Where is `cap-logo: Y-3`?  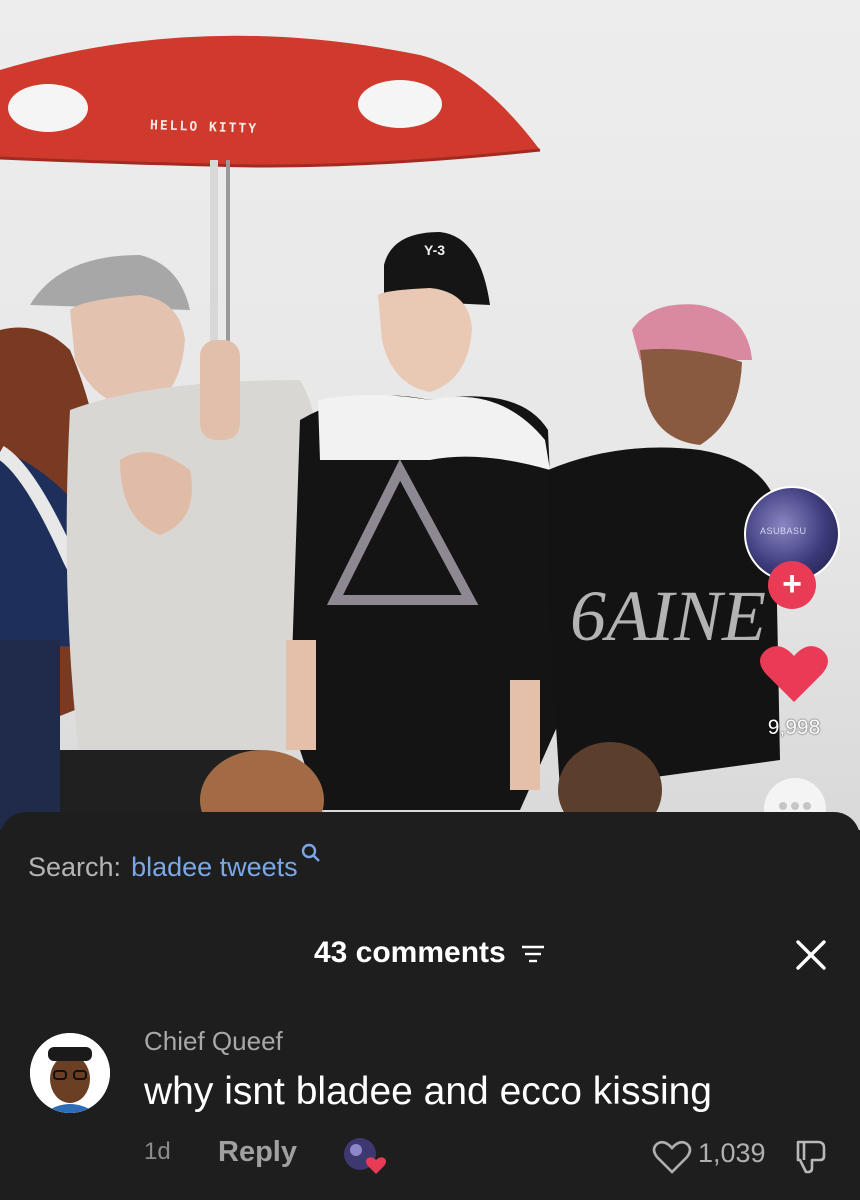 cap-logo: Y-3 is located at coordinates (435, 250).